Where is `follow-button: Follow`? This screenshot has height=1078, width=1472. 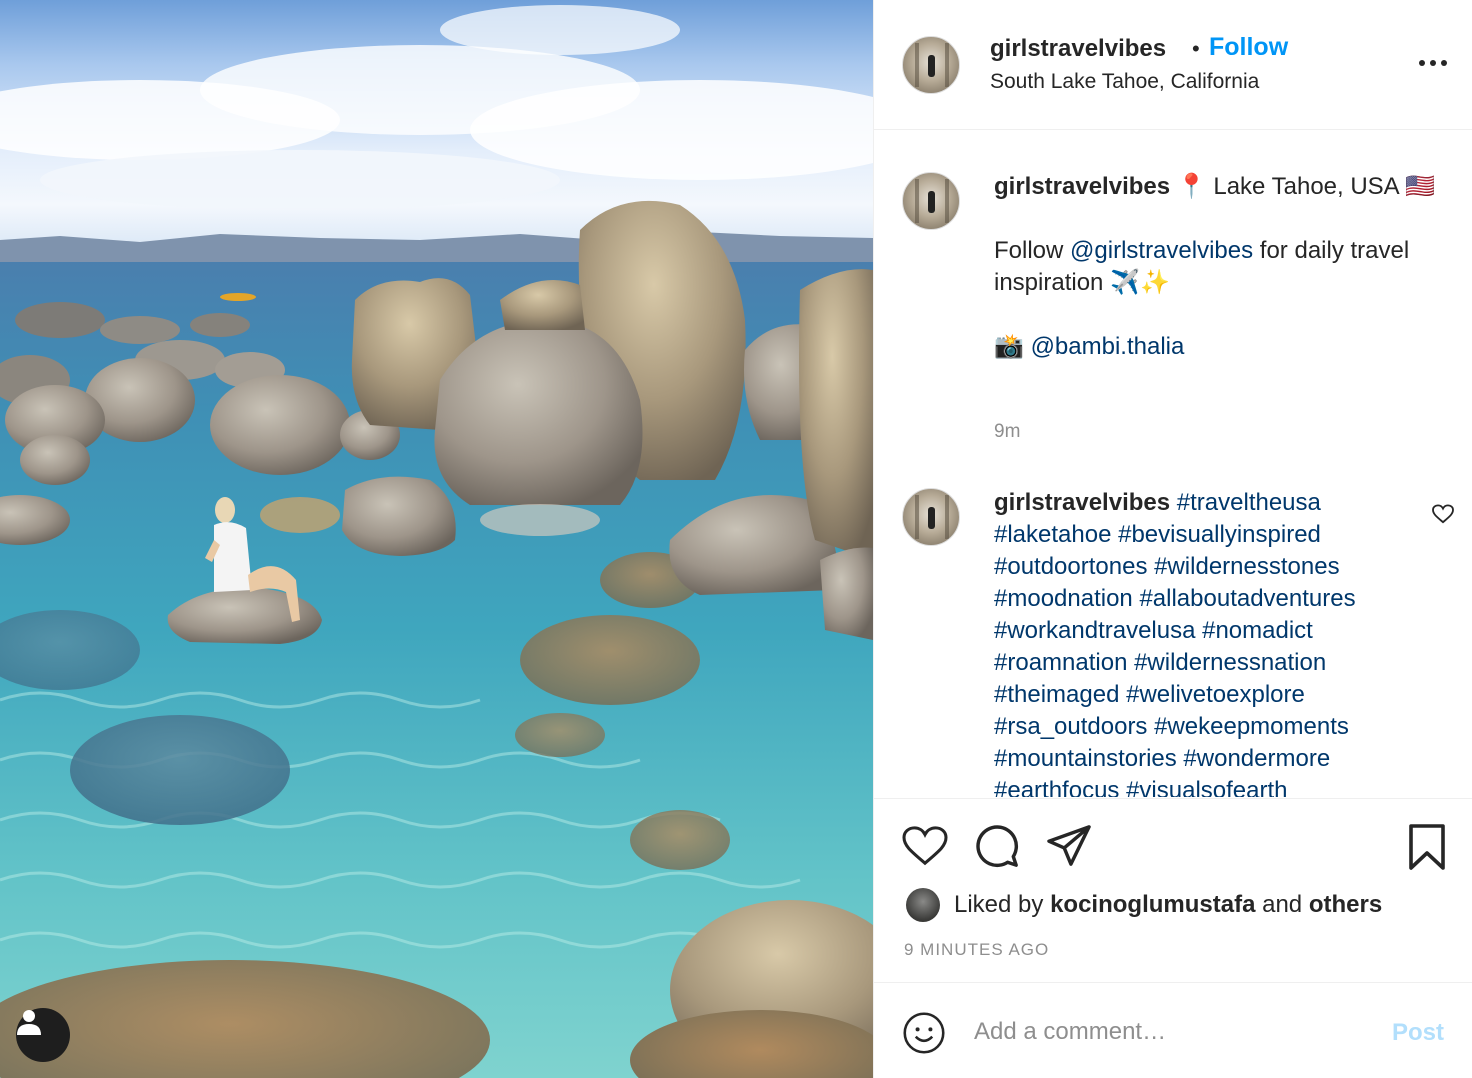 follow-button: Follow is located at coordinates (1248, 47).